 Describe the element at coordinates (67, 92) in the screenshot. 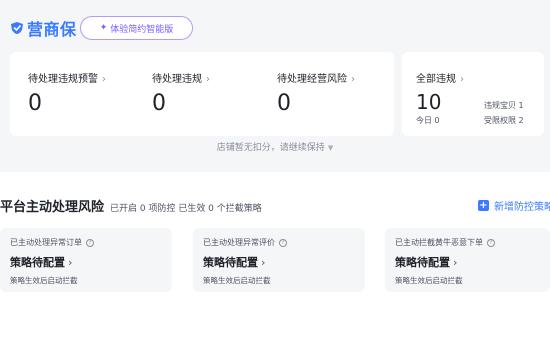

I see `metric-pending-warnings: 待处理违规预警 › 0` at that location.